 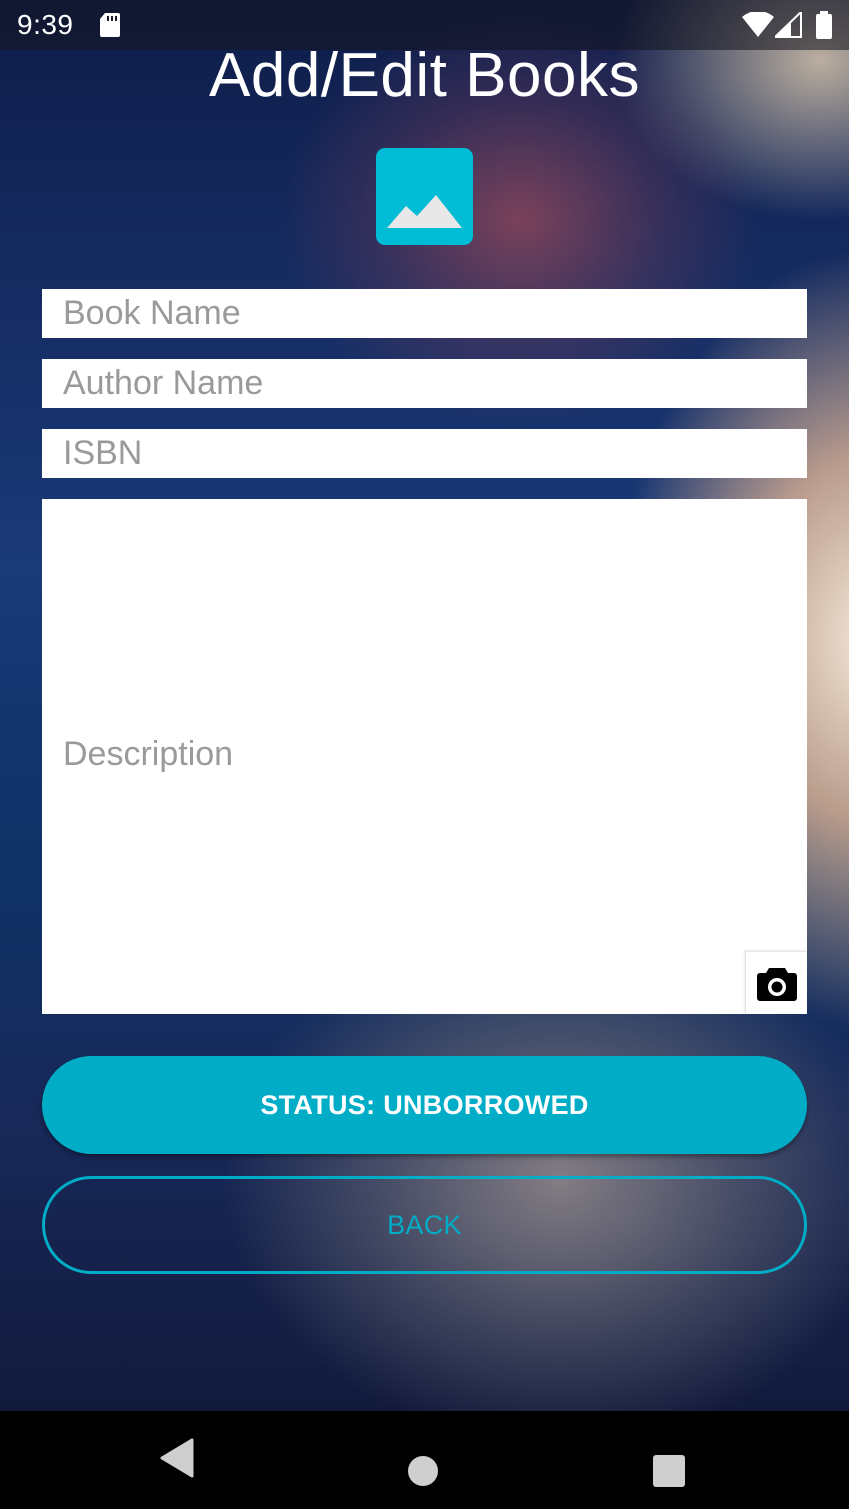 What do you see at coordinates (424, 75) in the screenshot?
I see `page-title: Add/Edit Books` at bounding box center [424, 75].